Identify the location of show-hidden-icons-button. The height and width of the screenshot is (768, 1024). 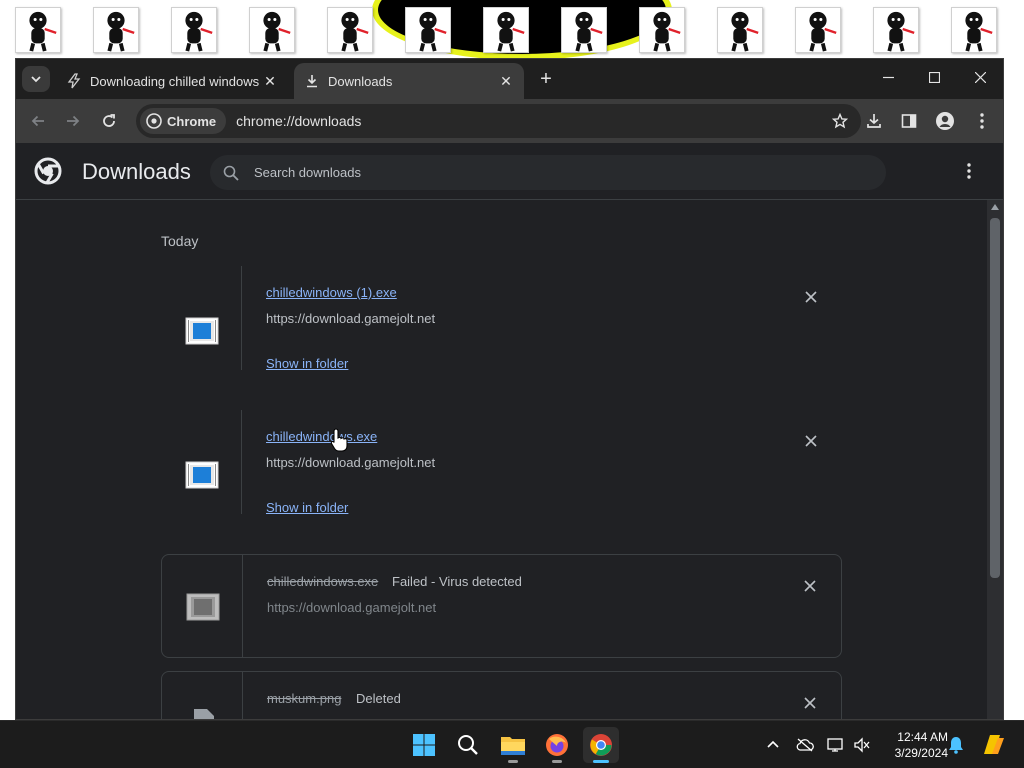
(773, 745).